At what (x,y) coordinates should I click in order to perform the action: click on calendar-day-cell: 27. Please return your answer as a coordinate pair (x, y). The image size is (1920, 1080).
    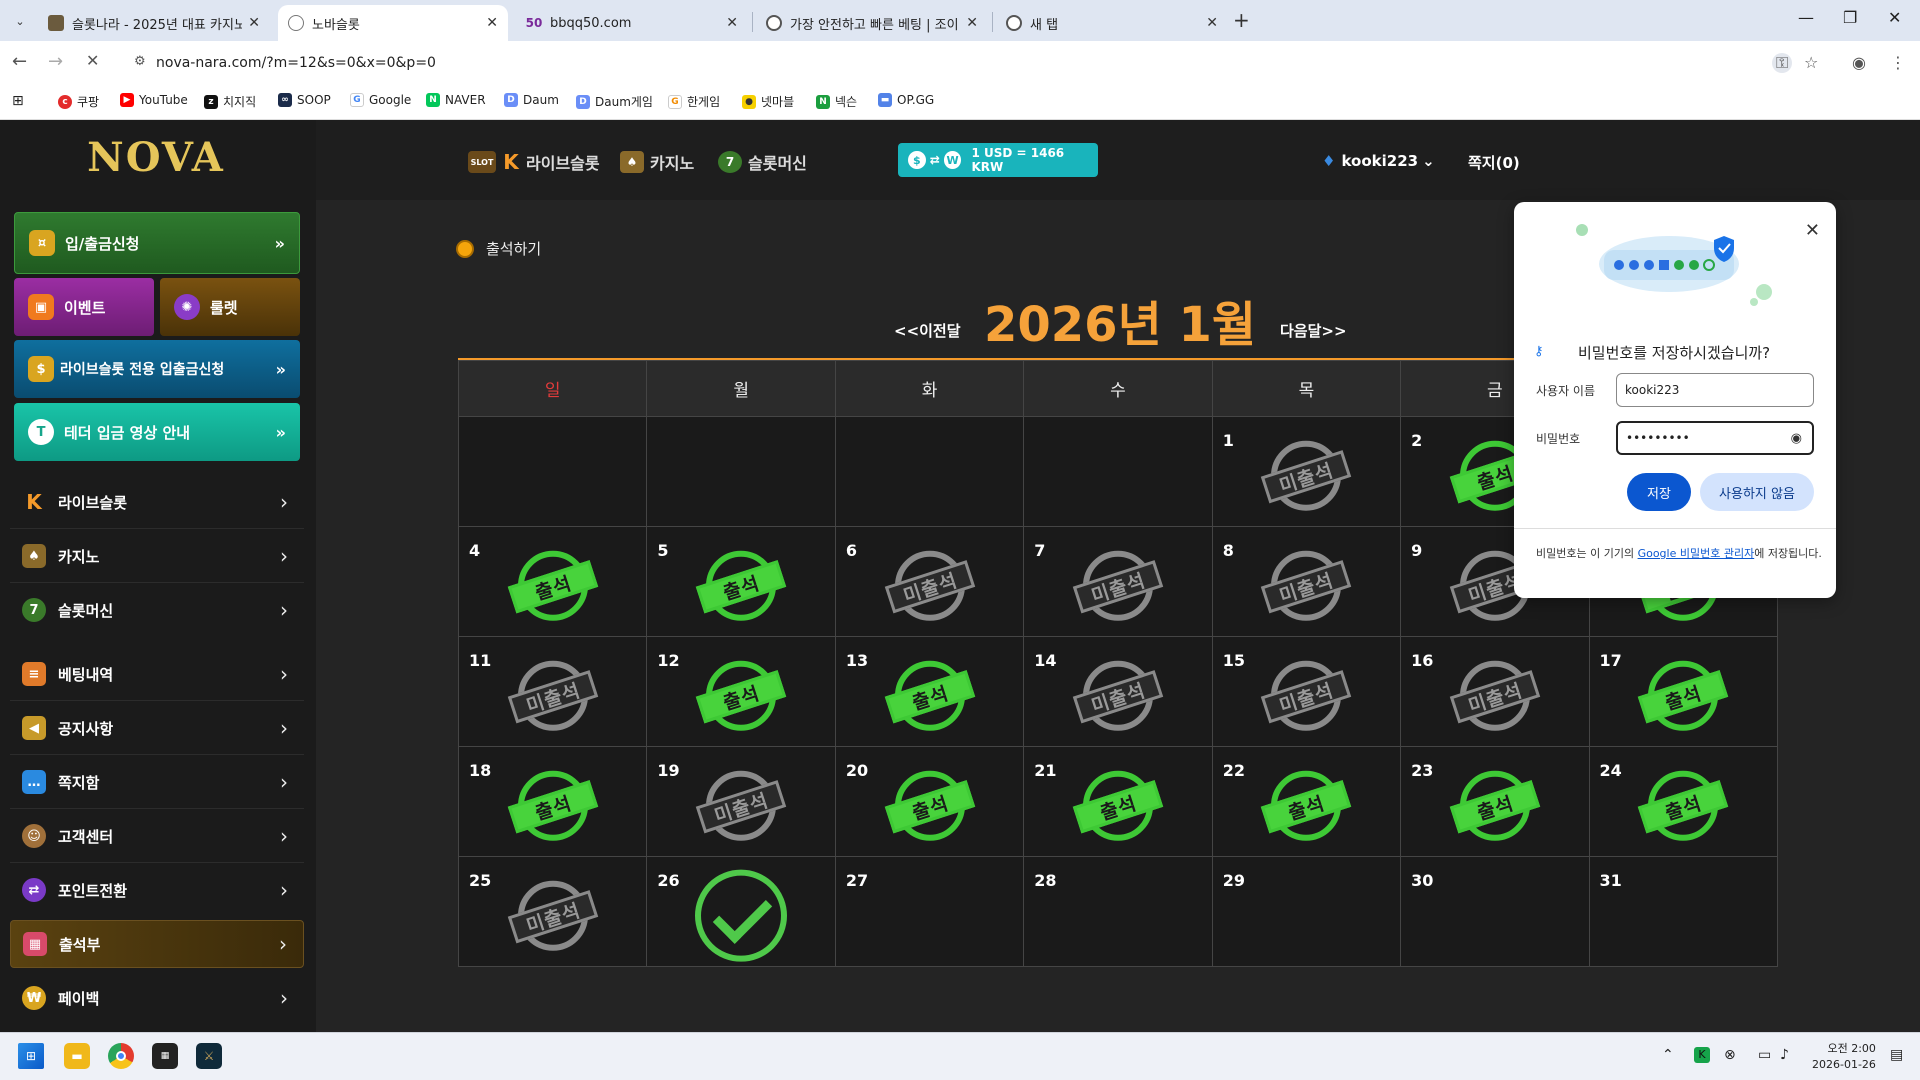
    Looking at the image, I should click on (929, 911).